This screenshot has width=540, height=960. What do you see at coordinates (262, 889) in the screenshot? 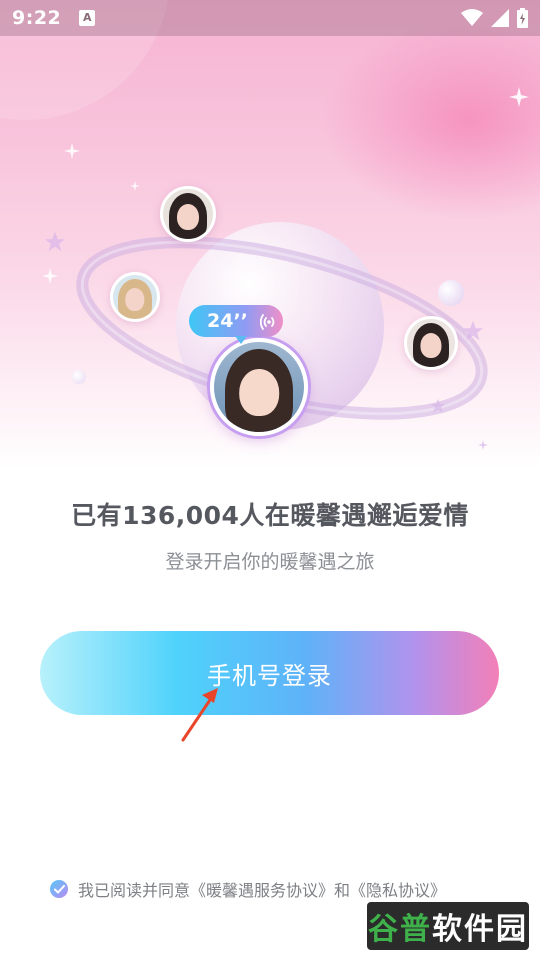
I see `service-agreement-link: 《暖馨遇服务协议》` at bounding box center [262, 889].